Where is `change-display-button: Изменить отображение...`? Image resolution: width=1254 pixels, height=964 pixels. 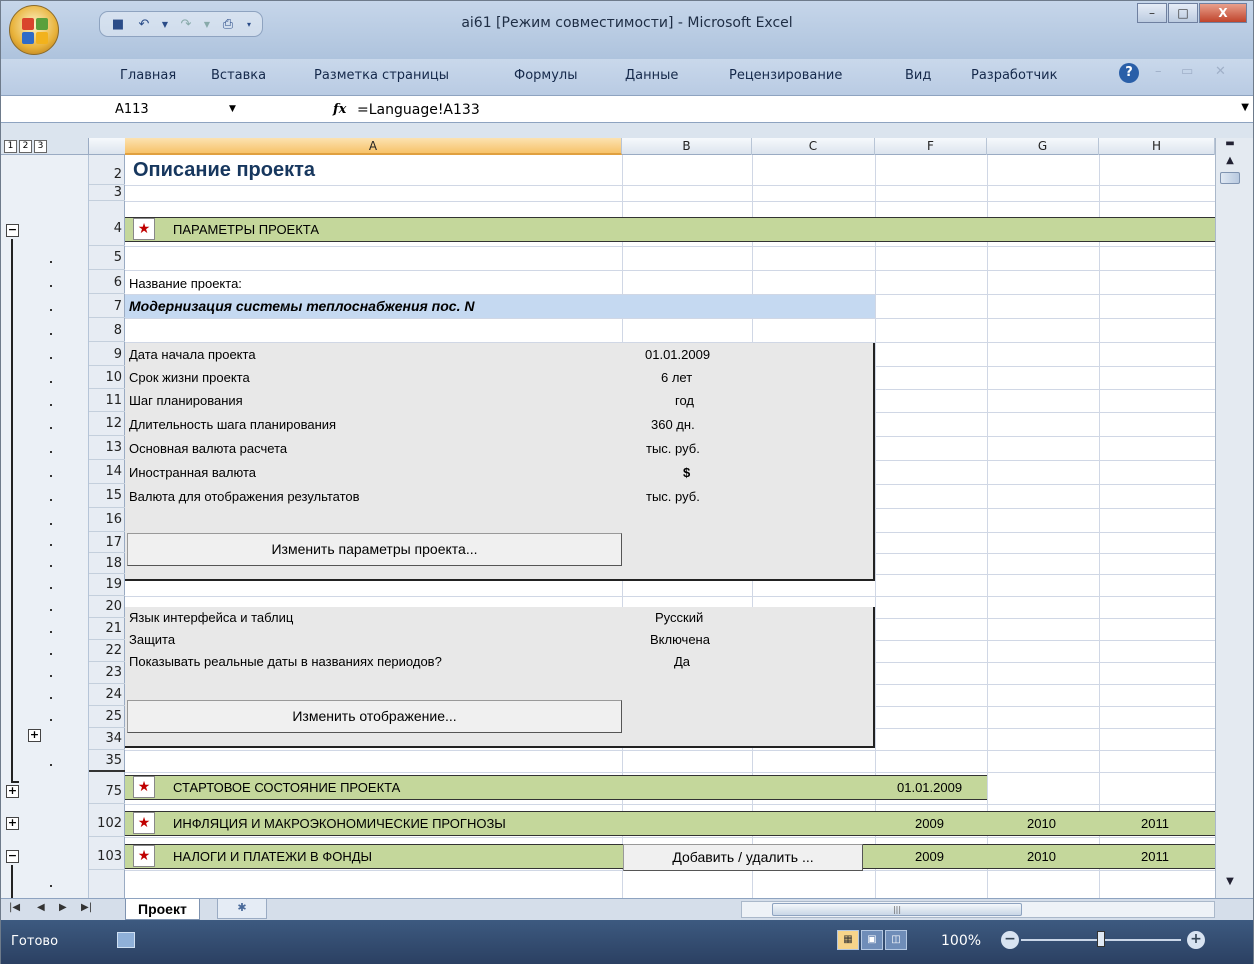
change-display-button: Изменить отображение... is located at coordinates (374, 716).